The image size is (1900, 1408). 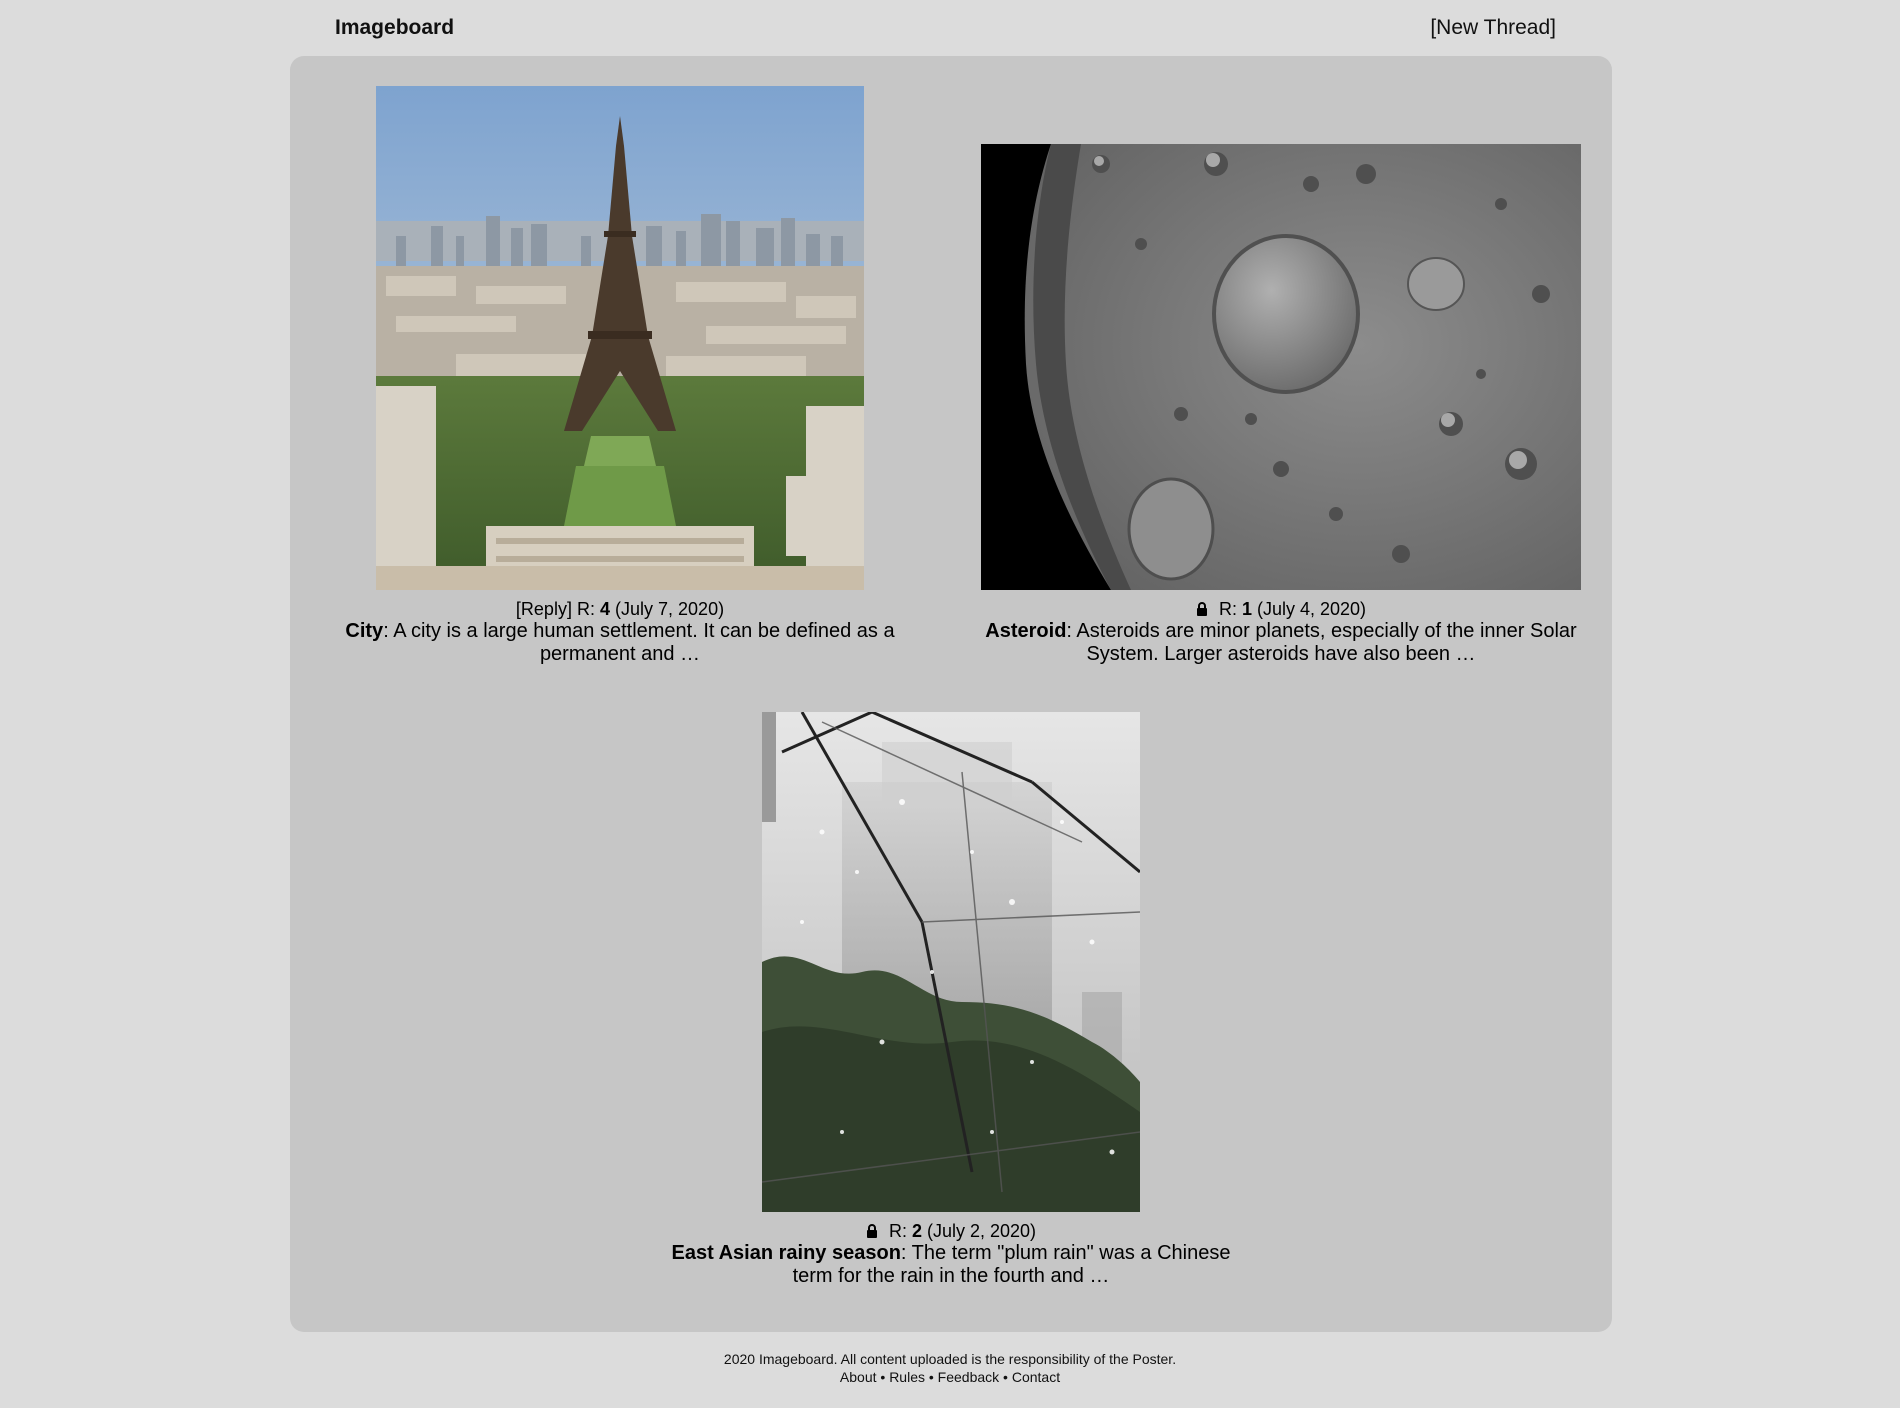 I want to click on site-title-link: Imageboard, so click(x=394, y=28).